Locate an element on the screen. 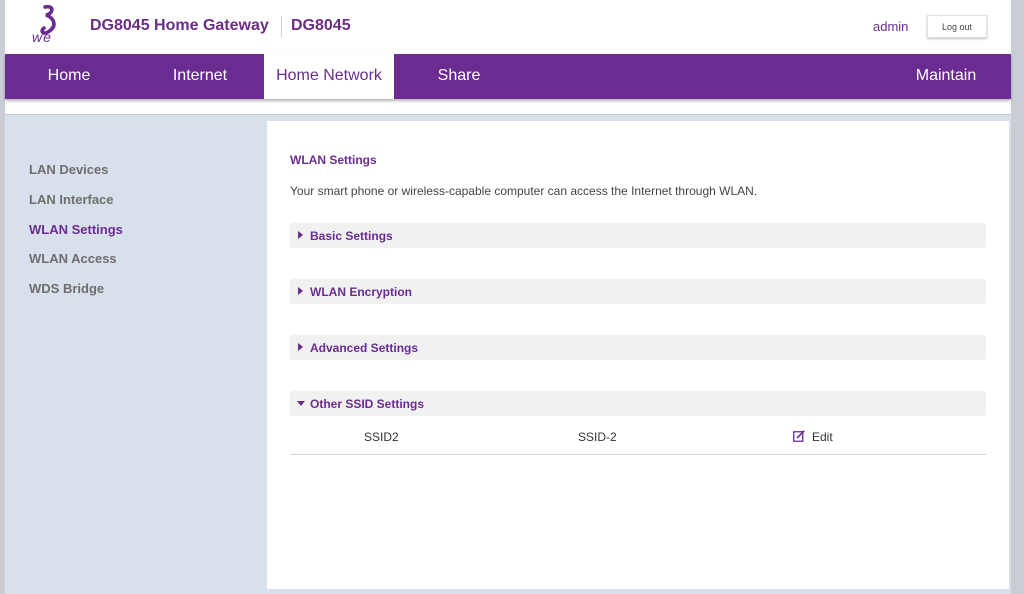  section-advanced-settings: Advanced Settings is located at coordinates (638, 347).